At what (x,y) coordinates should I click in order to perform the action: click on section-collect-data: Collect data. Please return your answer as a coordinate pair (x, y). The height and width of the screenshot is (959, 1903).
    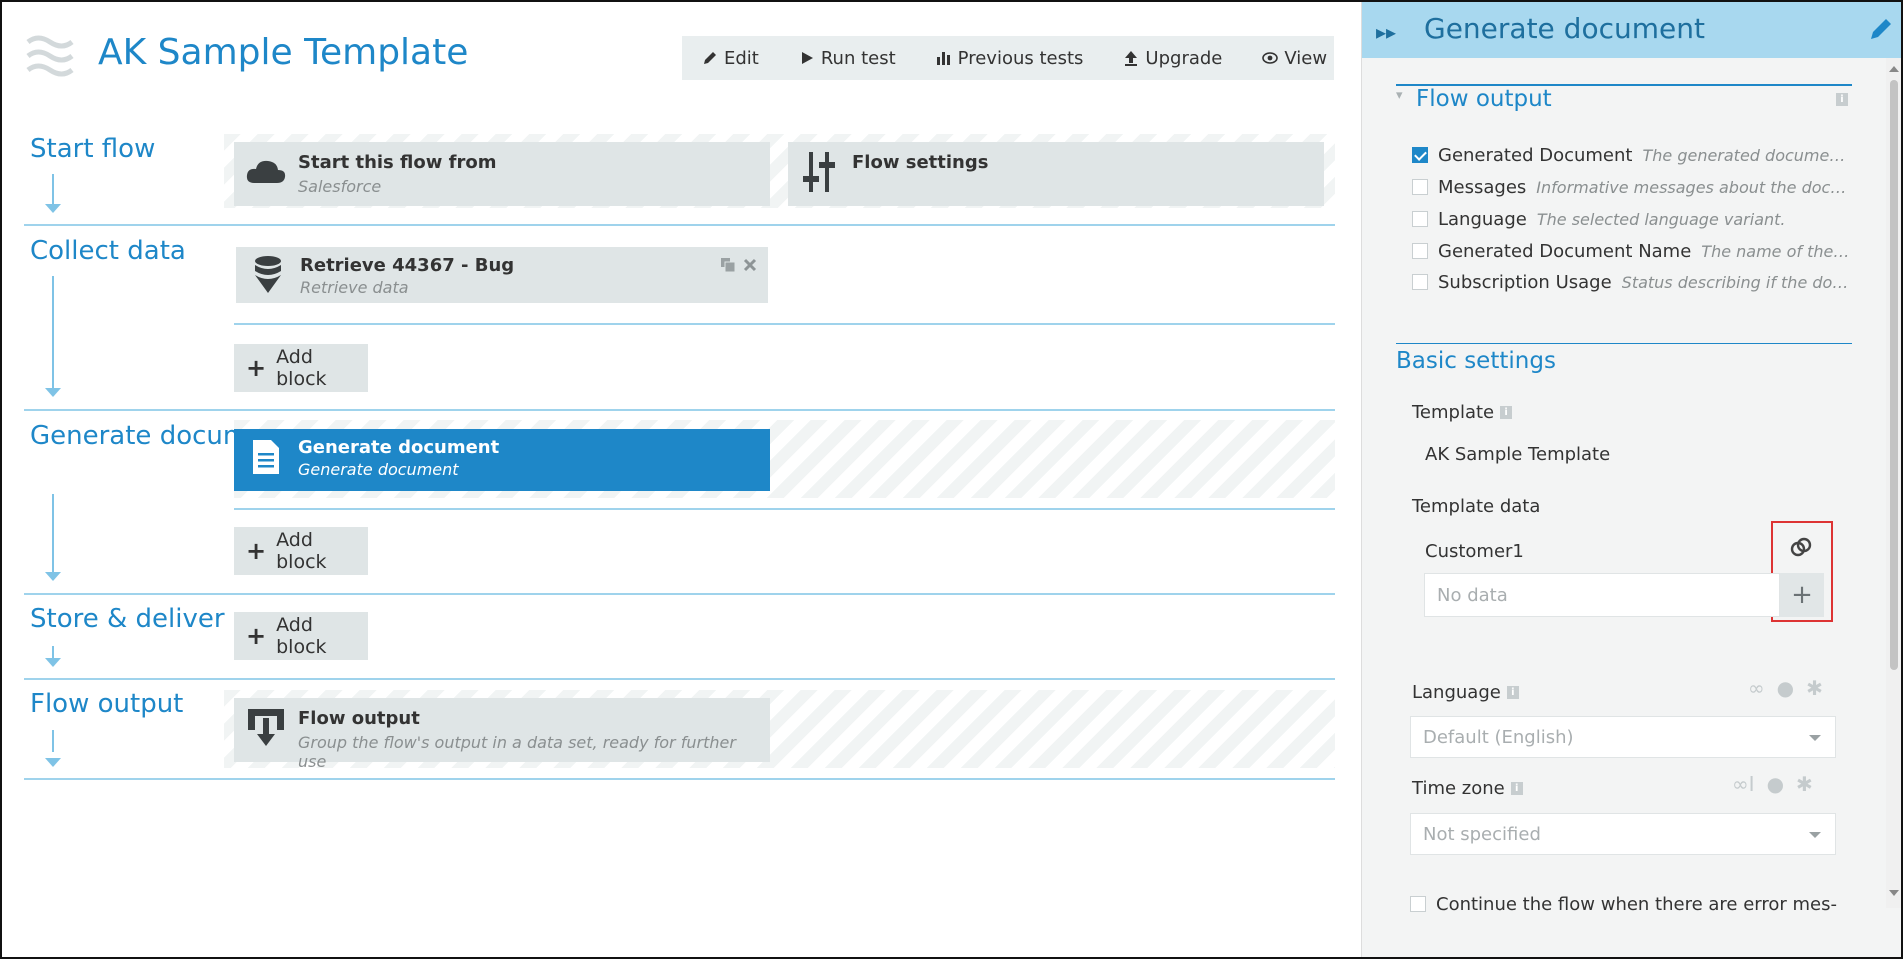
    Looking at the image, I should click on (108, 251).